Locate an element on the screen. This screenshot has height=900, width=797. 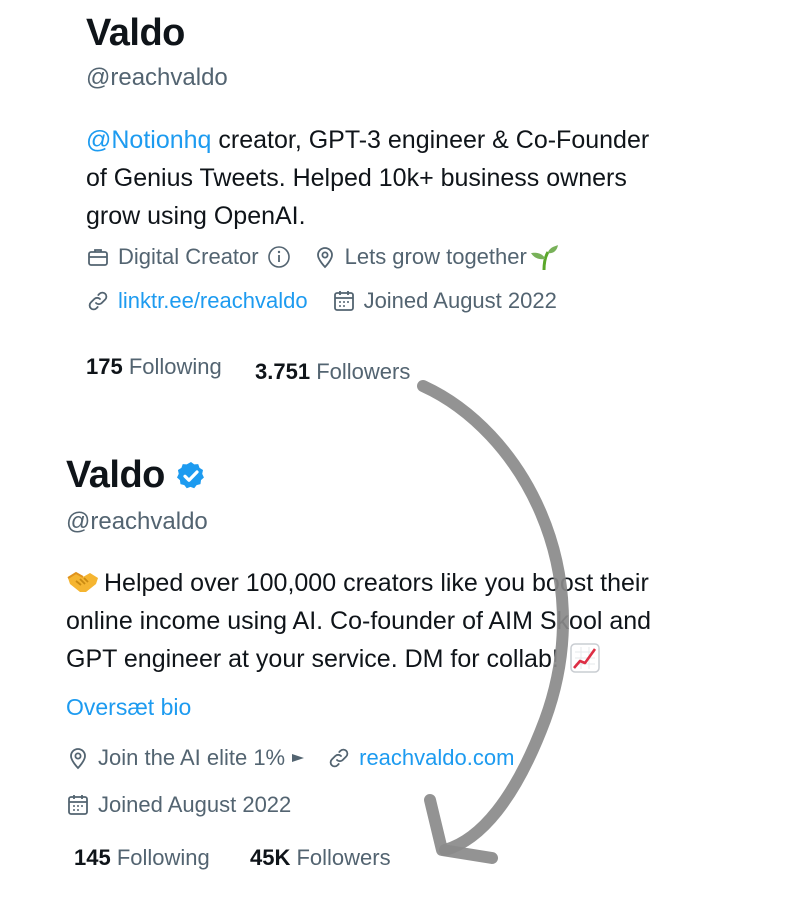
bio-text: grow using OpenAI. is located at coordinates (196, 216).